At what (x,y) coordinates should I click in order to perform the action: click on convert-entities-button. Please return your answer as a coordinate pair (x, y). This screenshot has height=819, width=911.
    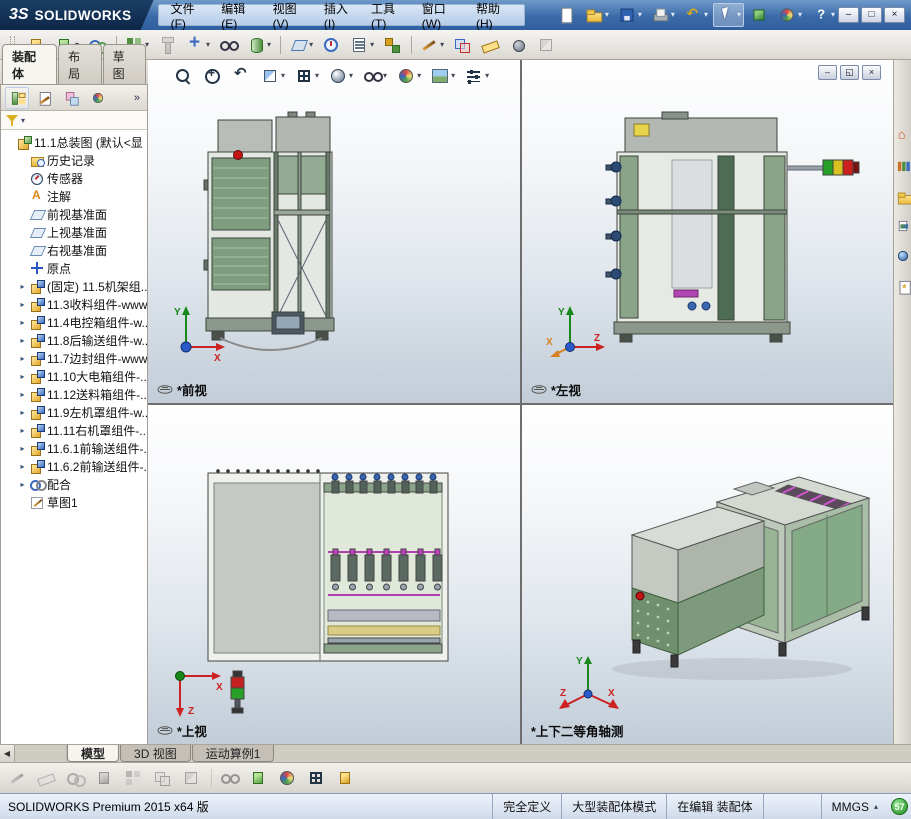
    Looking at the image, I should click on (104, 778).